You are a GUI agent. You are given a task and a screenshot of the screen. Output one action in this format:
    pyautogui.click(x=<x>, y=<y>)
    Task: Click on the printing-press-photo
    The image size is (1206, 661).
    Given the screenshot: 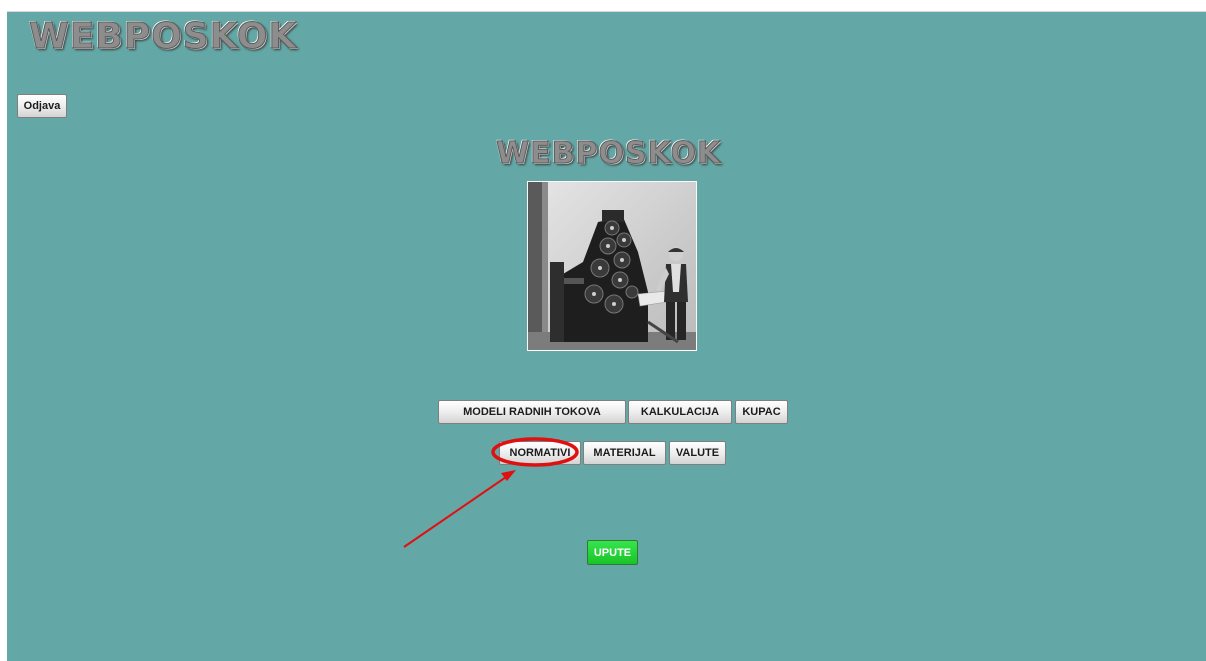 What is the action you would take?
    pyautogui.click(x=612, y=266)
    